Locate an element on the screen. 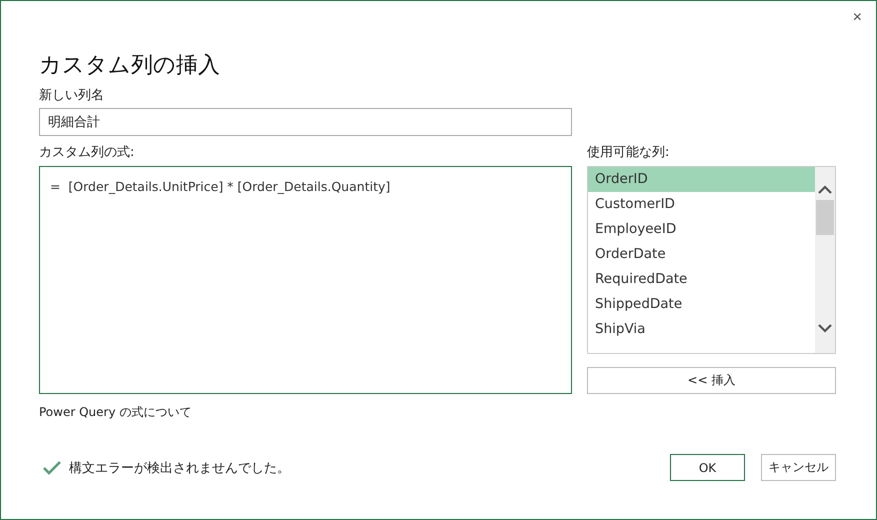 This screenshot has height=520, width=877. ok-button: OK is located at coordinates (707, 467).